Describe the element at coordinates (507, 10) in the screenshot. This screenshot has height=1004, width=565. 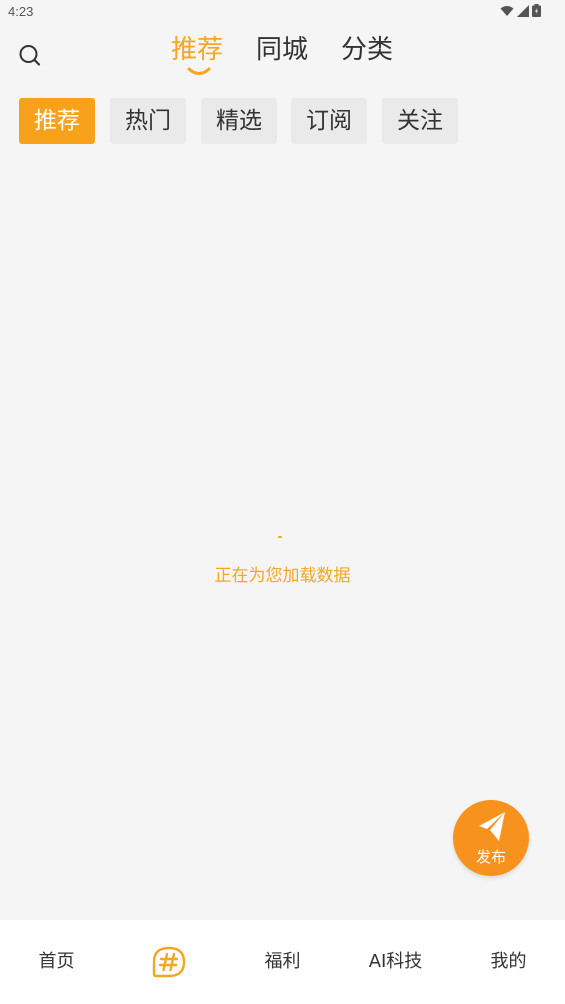
I see `wifi-icon` at that location.